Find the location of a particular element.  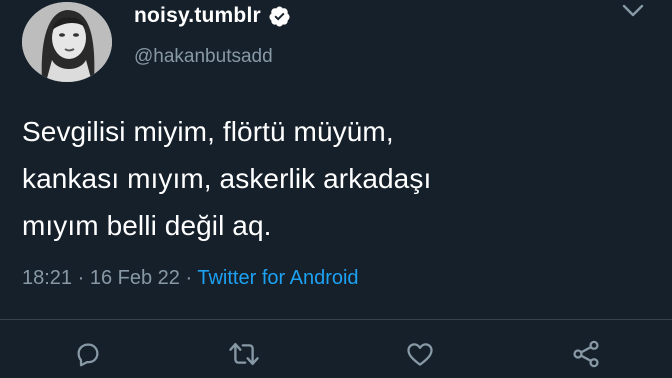

display-name: noisy.tumblr is located at coordinates (212, 16).